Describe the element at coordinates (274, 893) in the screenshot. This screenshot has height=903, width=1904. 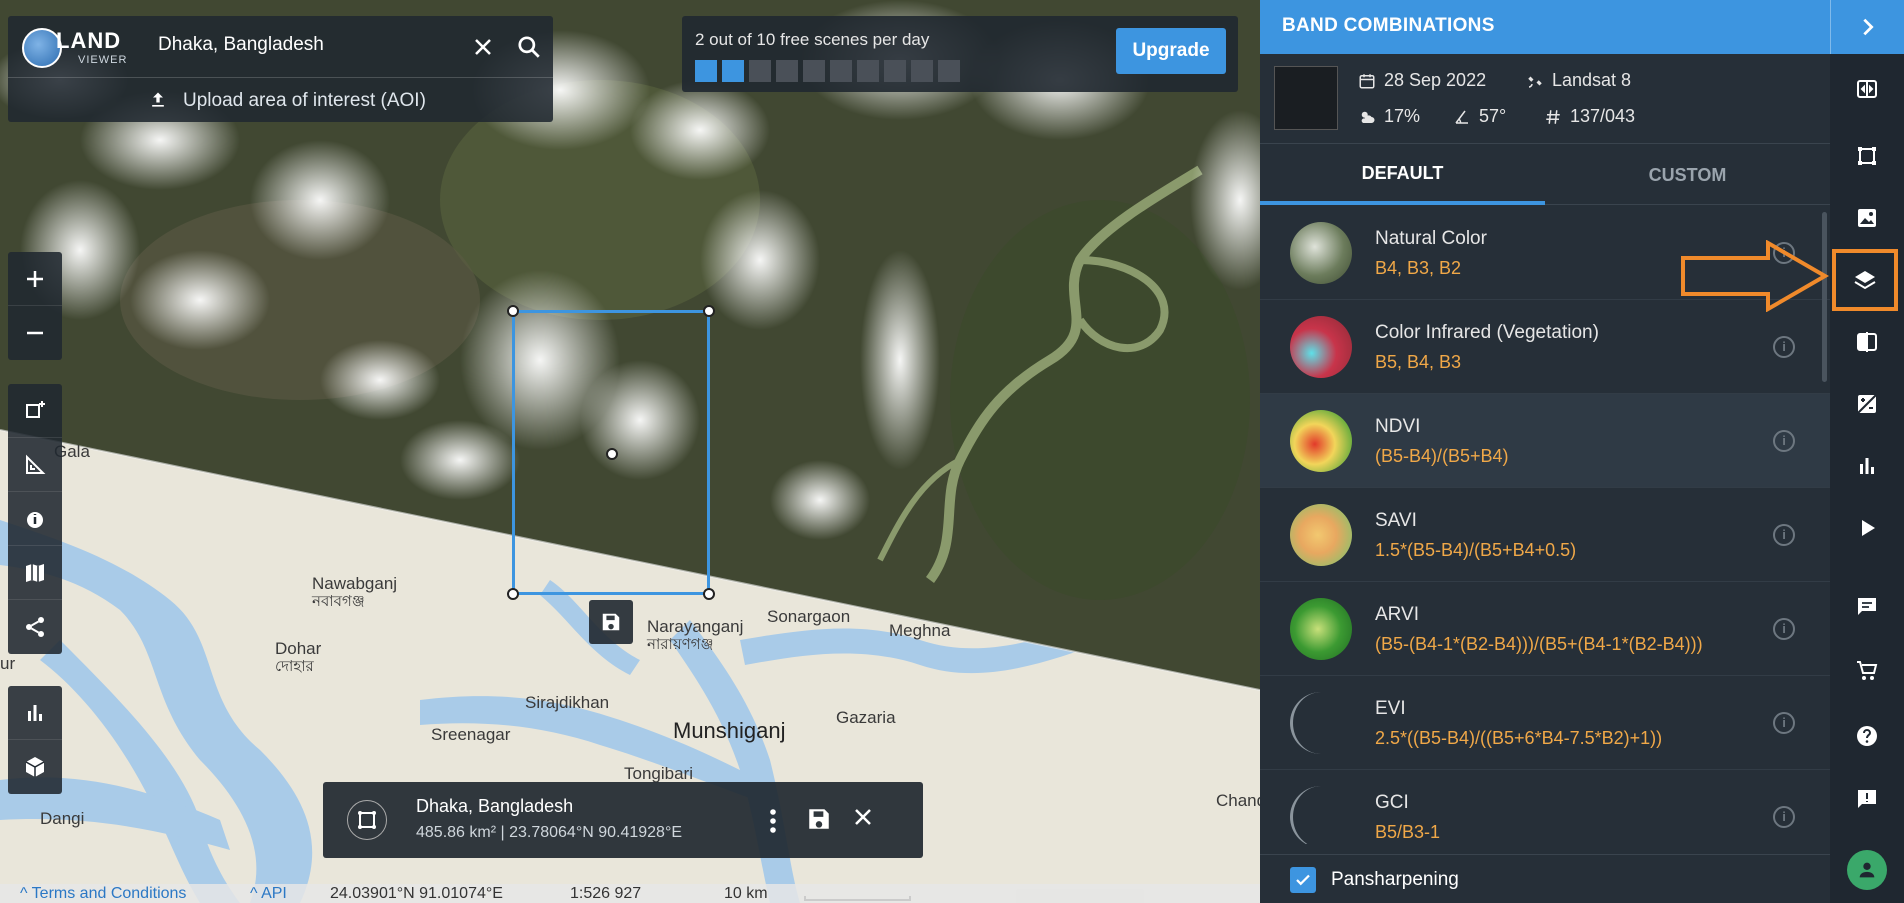
I see `api-label: API` at that location.